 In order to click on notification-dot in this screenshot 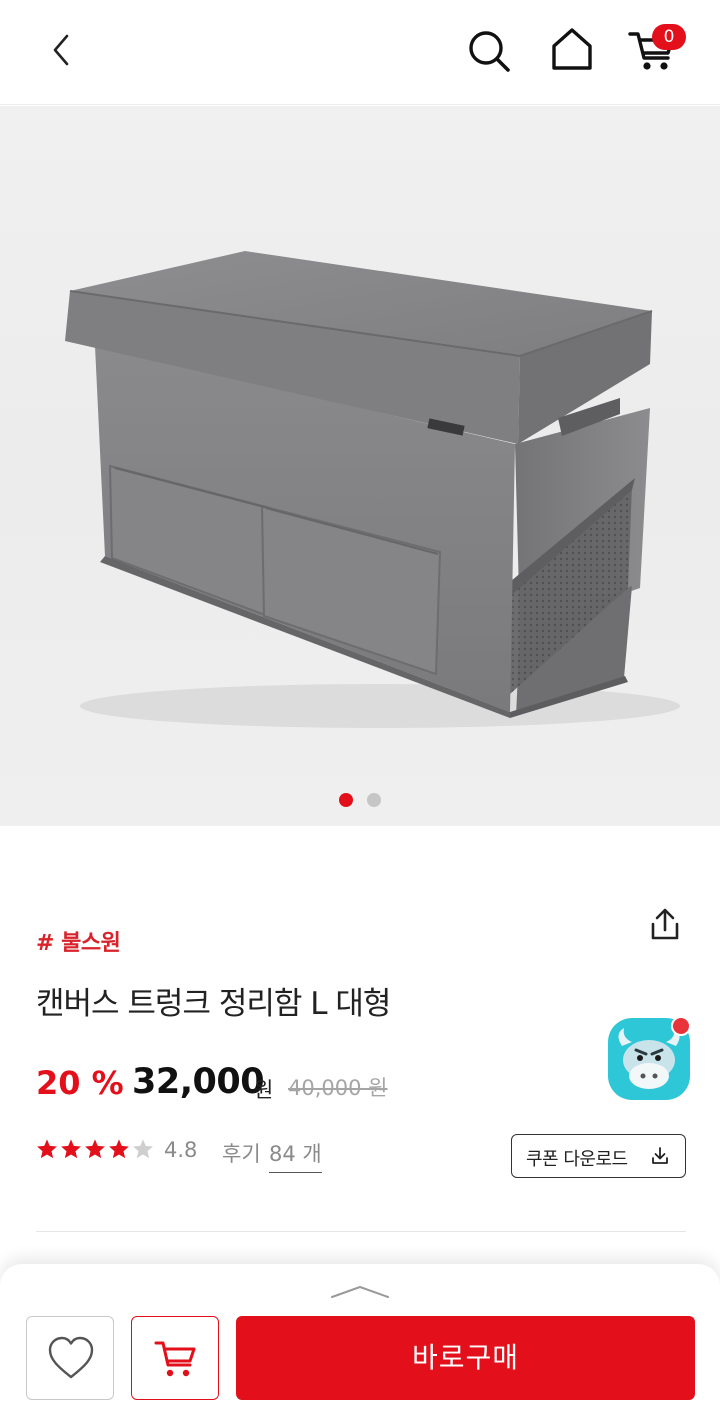, I will do `click(681, 1026)`.